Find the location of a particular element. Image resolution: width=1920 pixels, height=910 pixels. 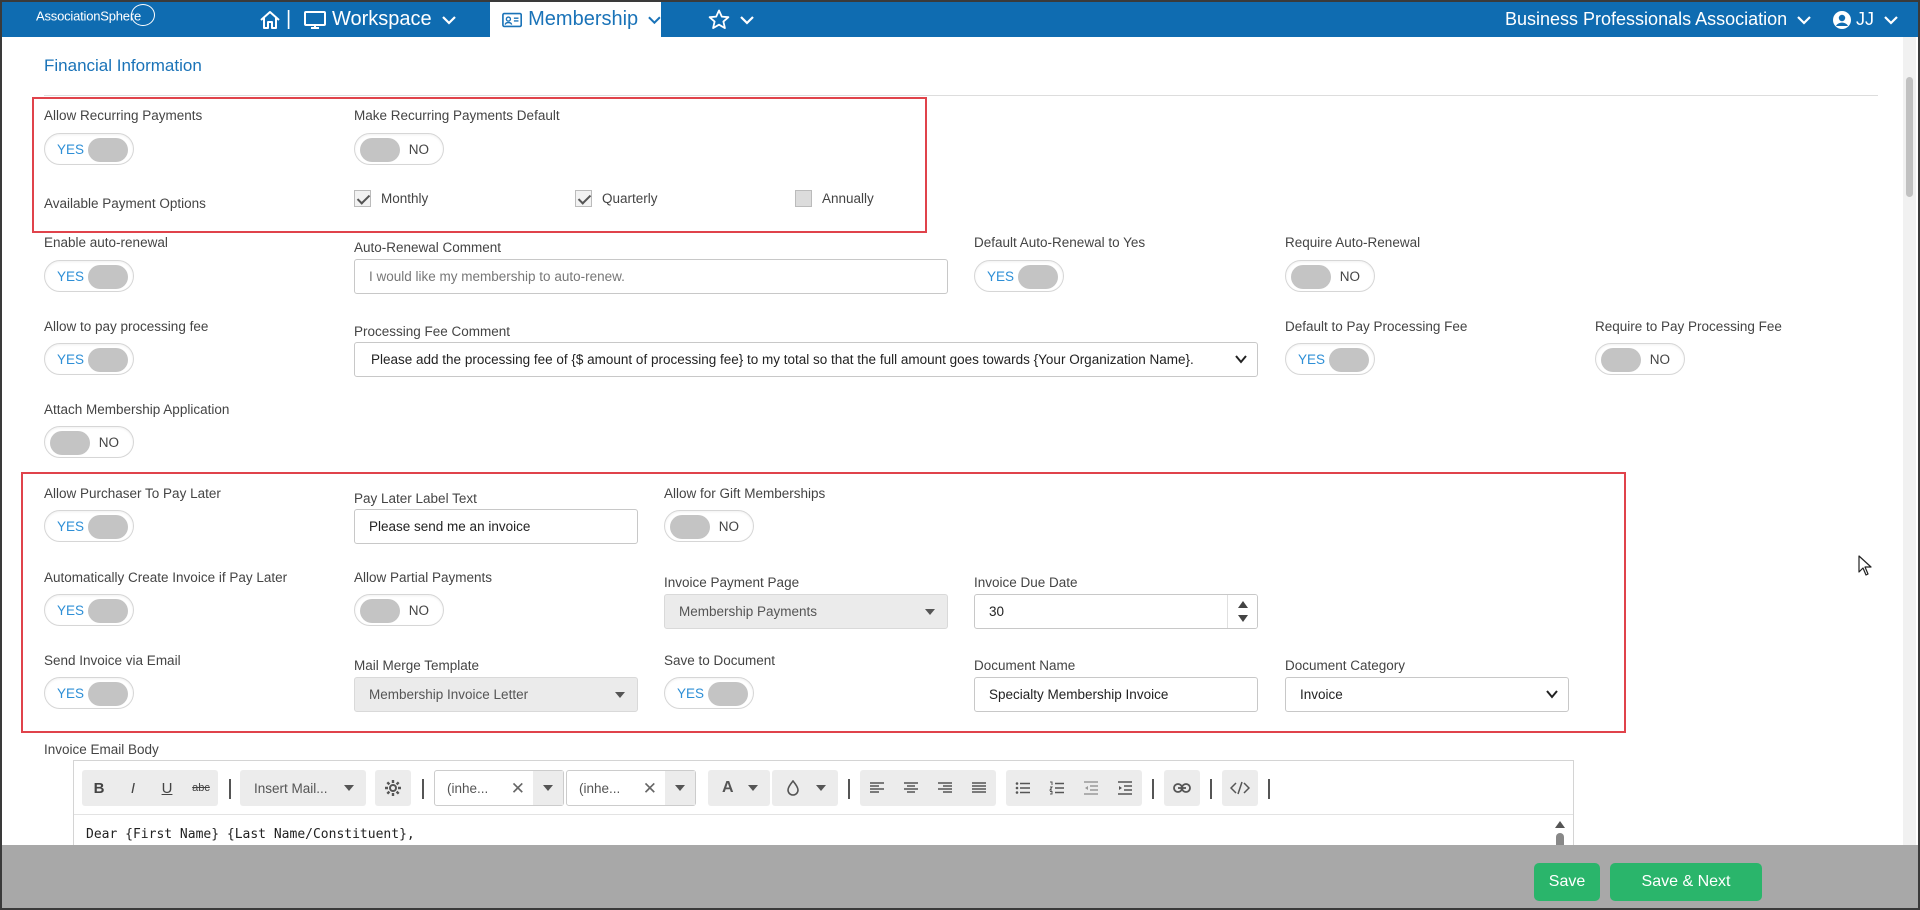

bullet-list-button is located at coordinates (1023, 788).